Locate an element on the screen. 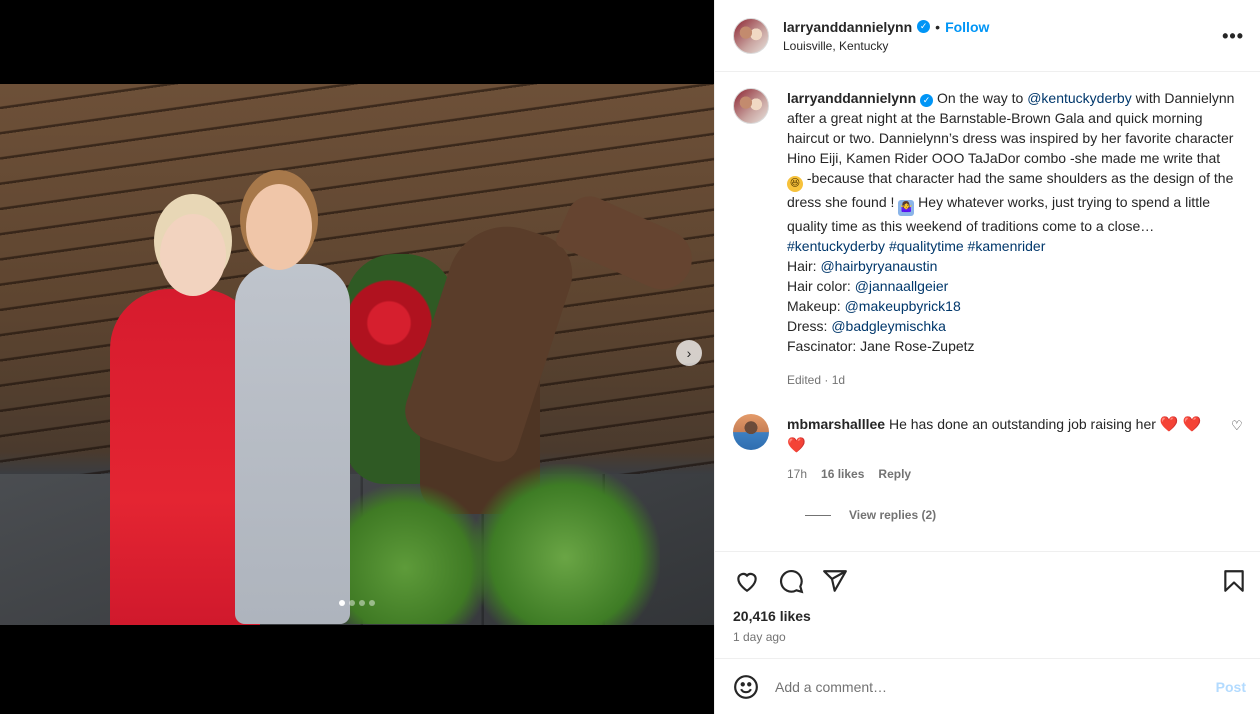 The height and width of the screenshot is (714, 1260). edited-timestamp: Edited · 1d is located at coordinates (816, 380).